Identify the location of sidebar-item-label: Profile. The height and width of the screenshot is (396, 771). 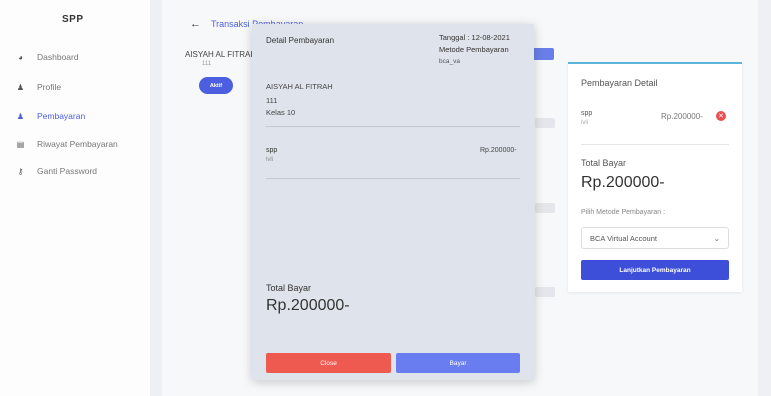
(49, 87).